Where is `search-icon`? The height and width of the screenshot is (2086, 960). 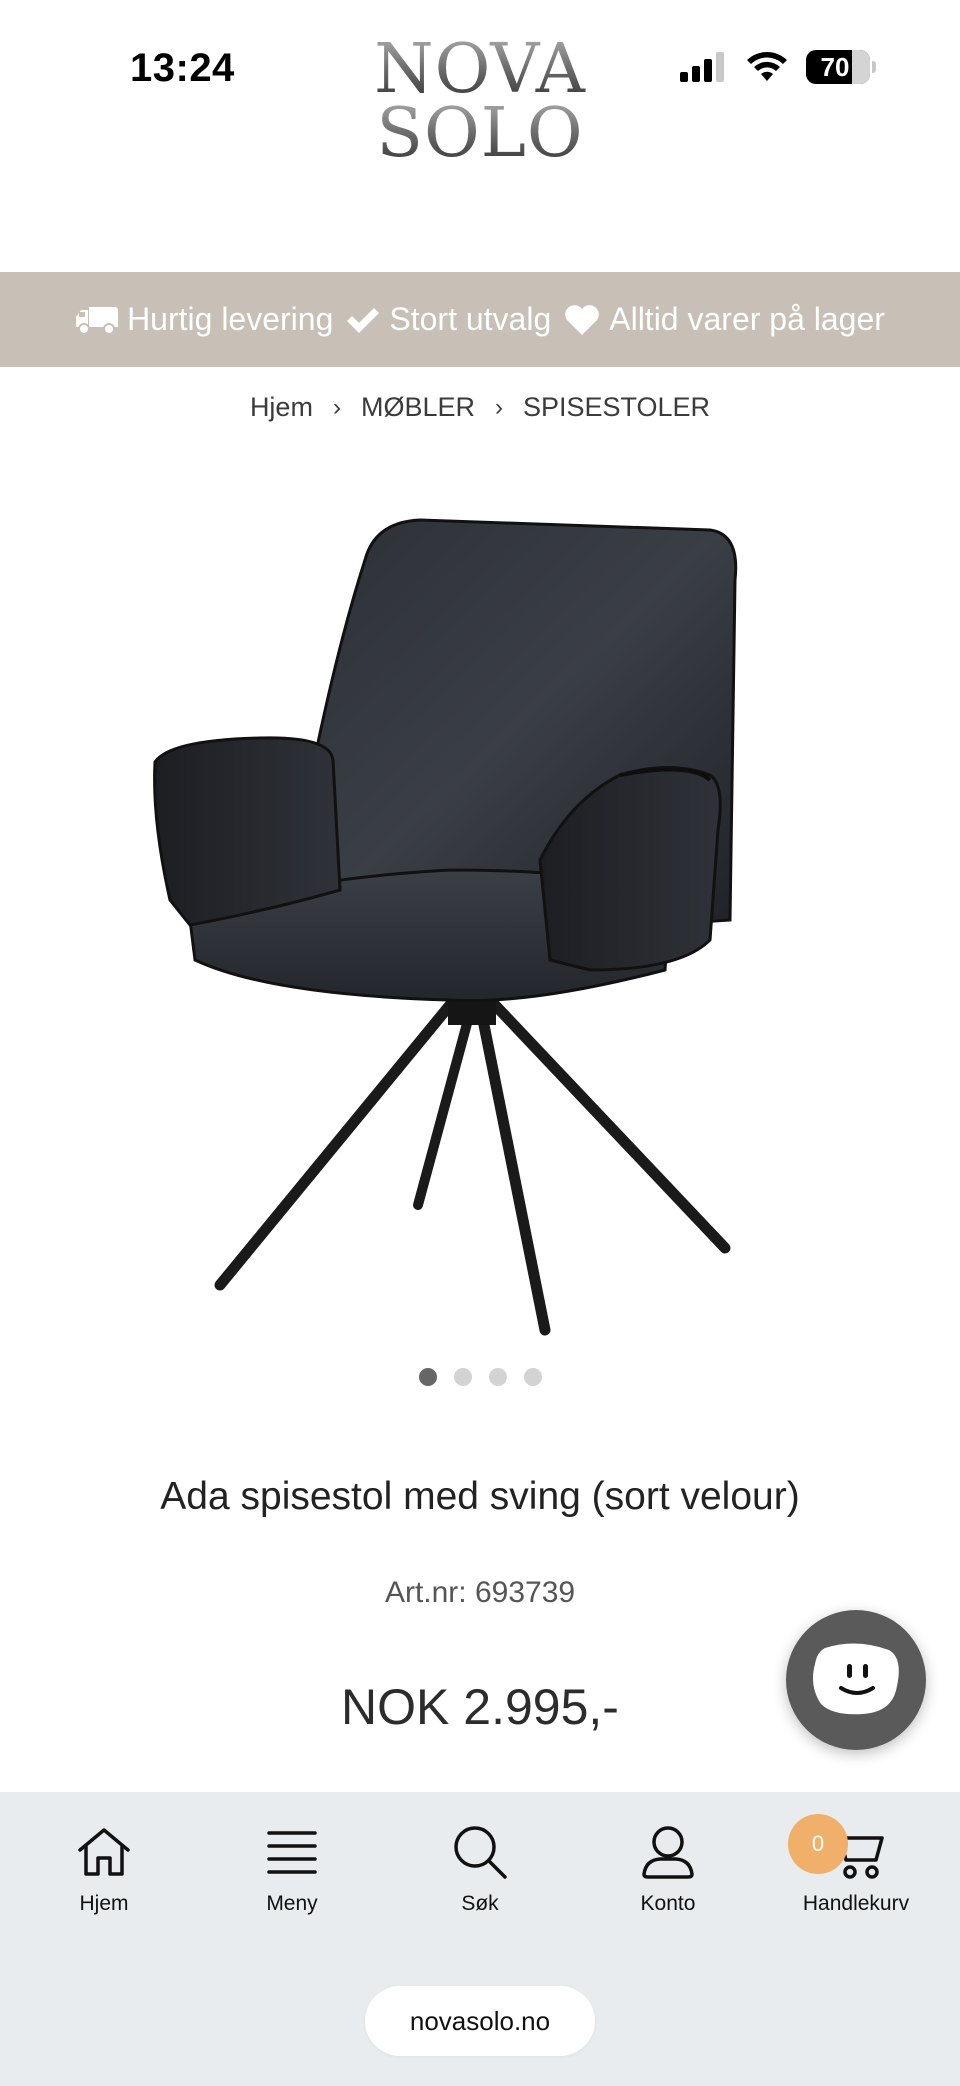
search-icon is located at coordinates (480, 1852).